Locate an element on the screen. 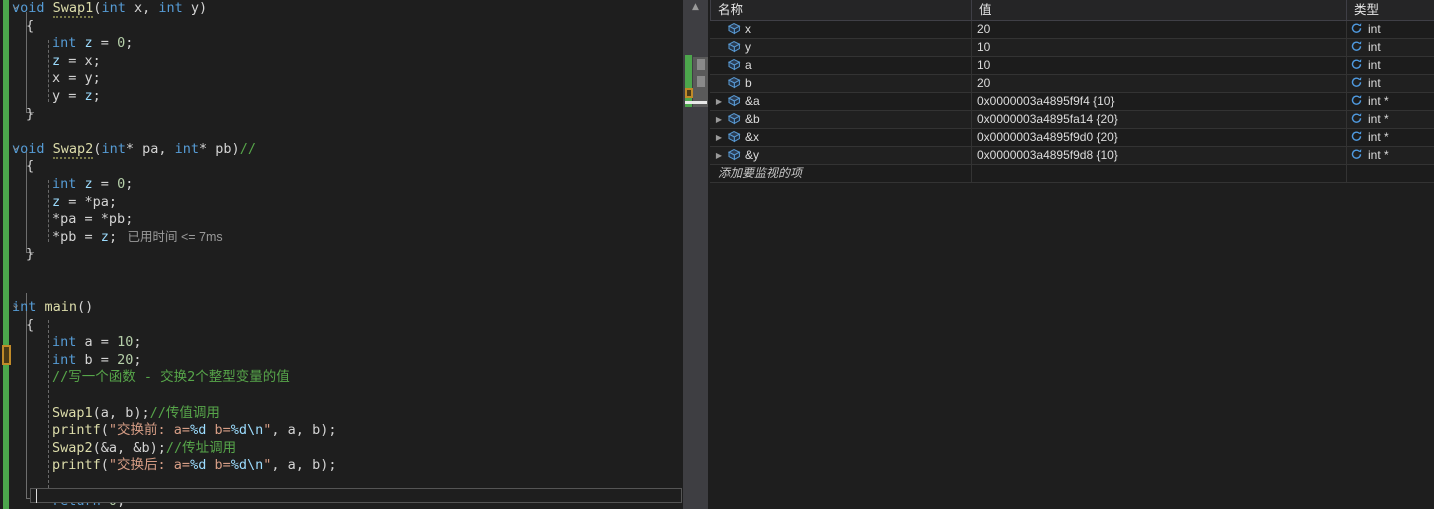 This screenshot has width=1434, height=509. watch-row-name-cell: ▶ &a is located at coordinates (841, 101).